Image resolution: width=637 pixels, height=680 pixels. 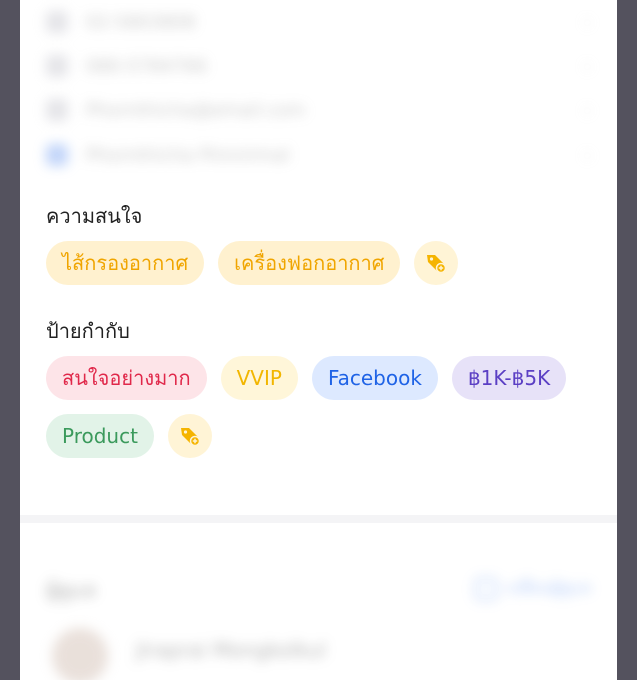 What do you see at coordinates (57, 110) in the screenshot?
I see `mail-icon` at bounding box center [57, 110].